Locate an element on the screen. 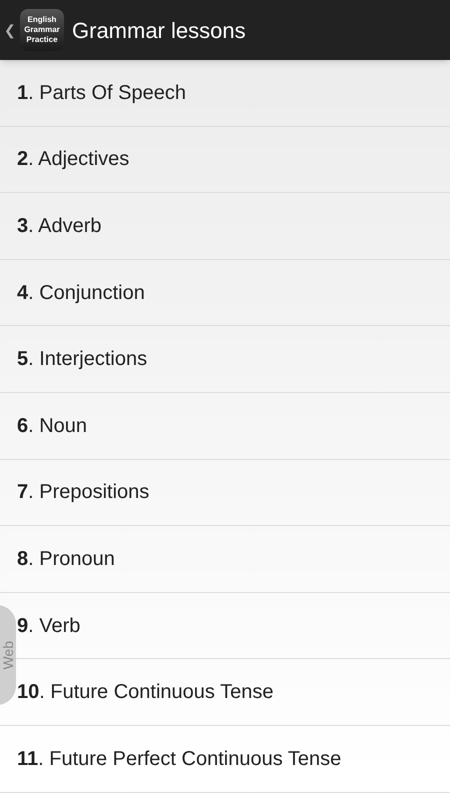 This screenshot has height=800, width=450. lesson-item: 6. Noun is located at coordinates (225, 426).